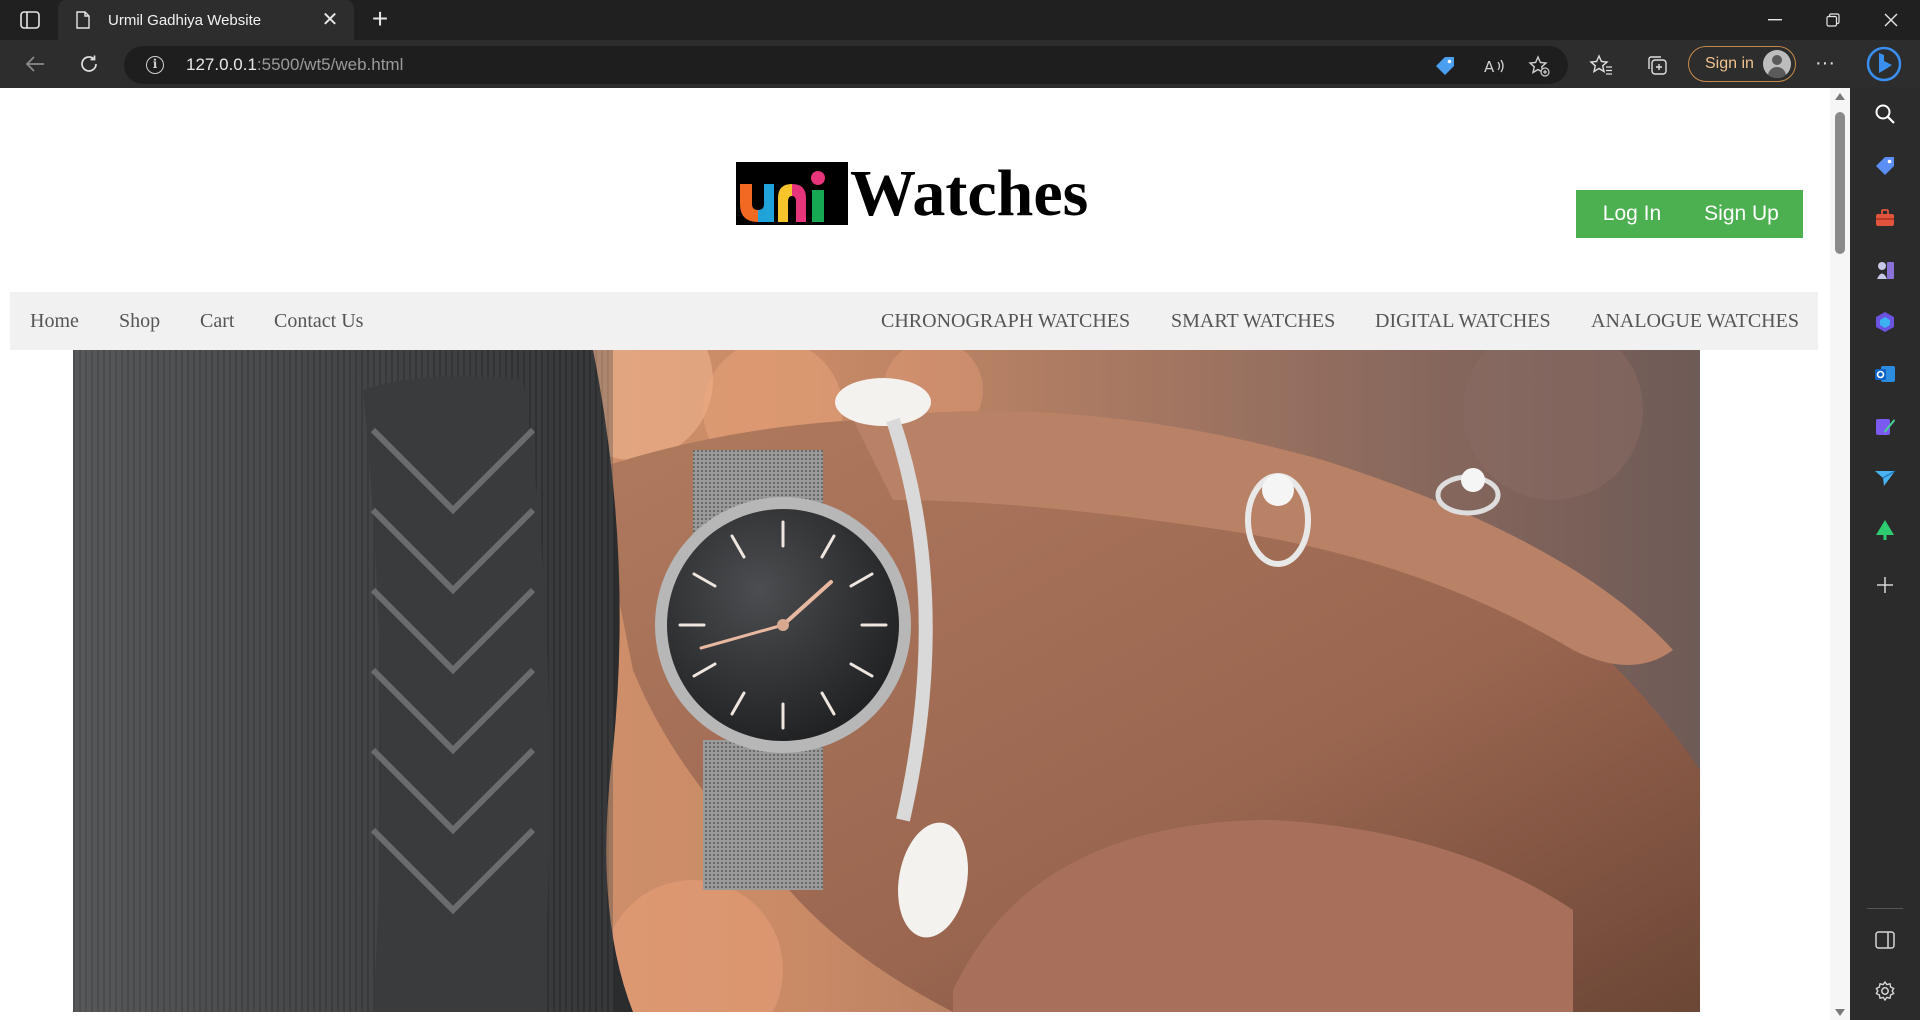  What do you see at coordinates (1695, 321) in the screenshot?
I see `nav-analogue-link: ANALOGUE WATCHES` at bounding box center [1695, 321].